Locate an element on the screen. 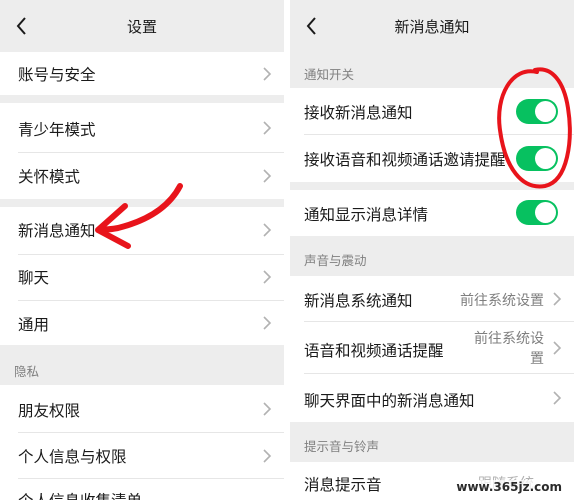  section-label: 隐私 is located at coordinates (27, 371).